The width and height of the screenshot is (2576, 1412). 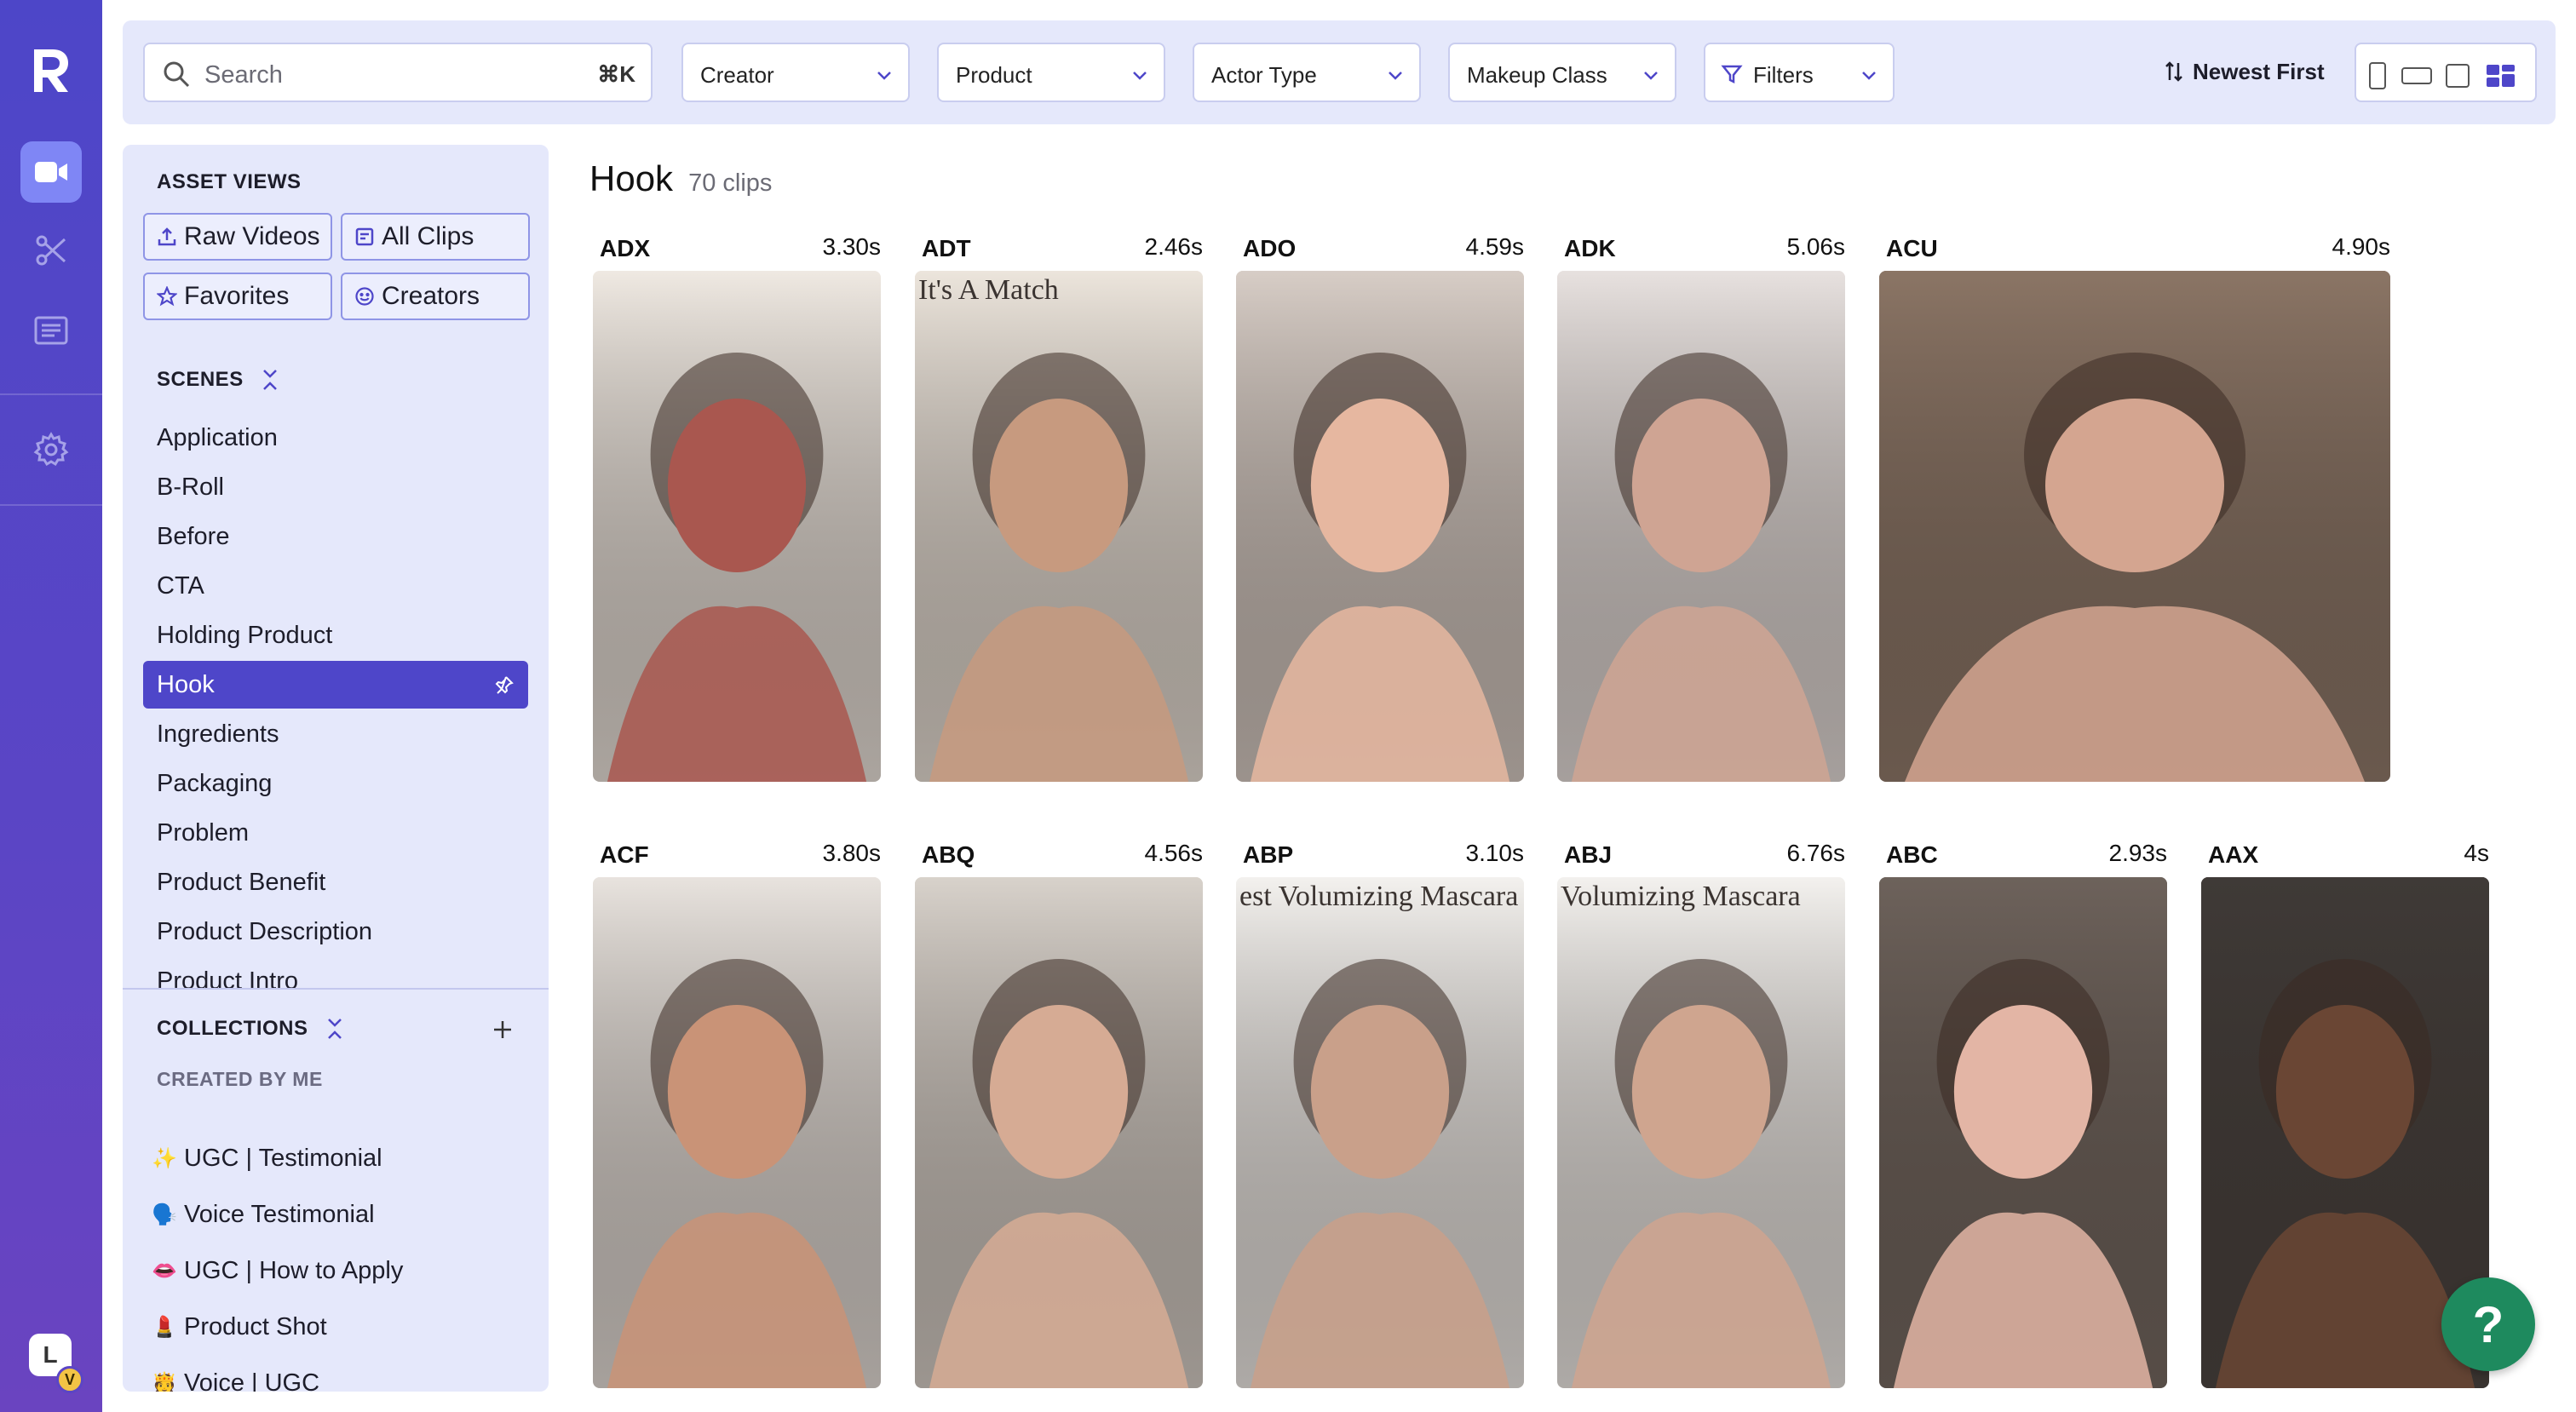 What do you see at coordinates (336, 882) in the screenshot?
I see `scene-item-product-benefit: Product Benefit` at bounding box center [336, 882].